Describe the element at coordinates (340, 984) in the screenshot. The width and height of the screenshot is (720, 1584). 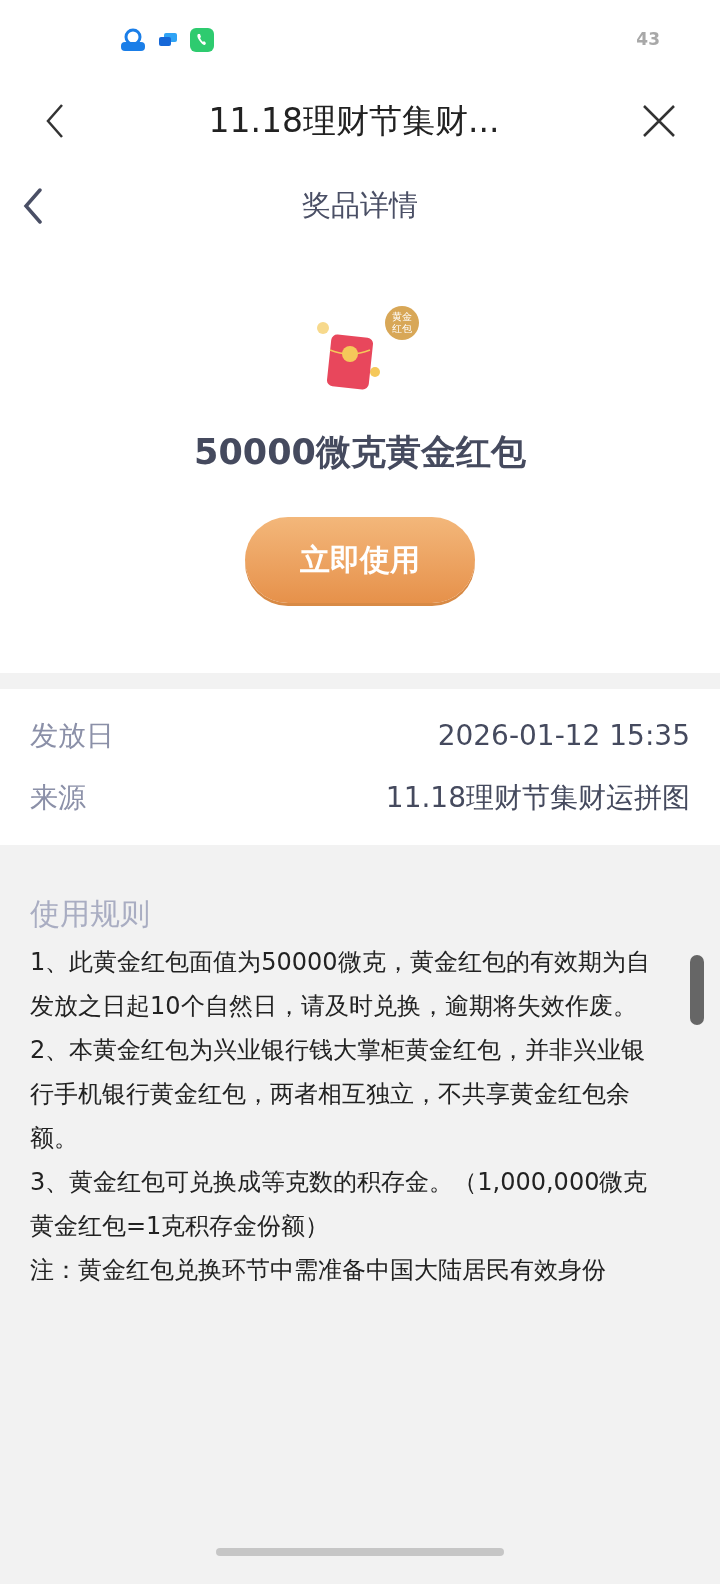
I see `rule-text: 1、此黄金红包面值为50000微克，黄金红包的有效期为自发放之日起10个自然日，请及时兑换，逾期将失效作废。` at that location.